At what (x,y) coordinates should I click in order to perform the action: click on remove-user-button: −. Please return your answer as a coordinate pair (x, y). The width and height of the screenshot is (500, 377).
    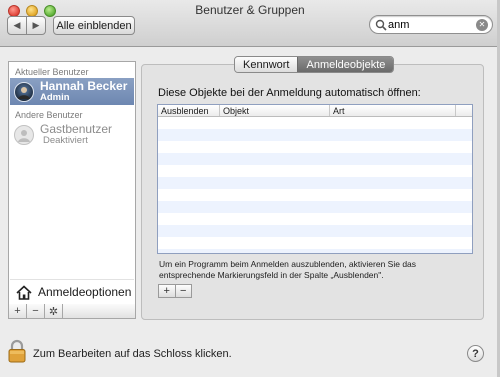
    Looking at the image, I should click on (36, 311).